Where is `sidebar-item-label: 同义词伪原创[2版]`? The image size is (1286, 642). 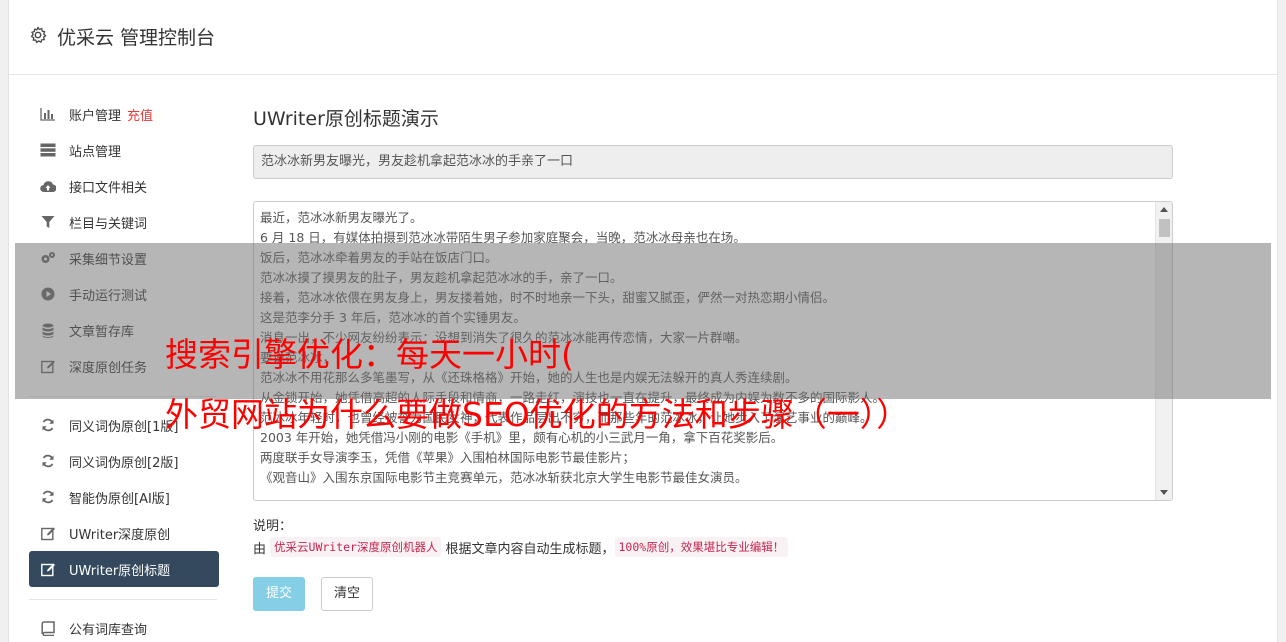 sidebar-item-label: 同义词伪原创[2版] is located at coordinates (124, 463).